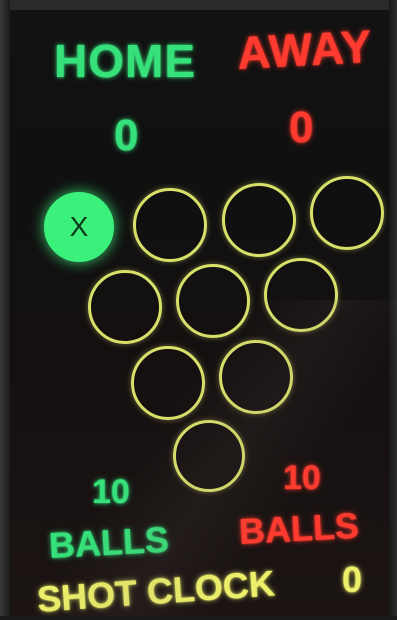 Image resolution: width=397 pixels, height=620 pixels. What do you see at coordinates (298, 528) in the screenshot?
I see `away-balls-label: BALLS` at bounding box center [298, 528].